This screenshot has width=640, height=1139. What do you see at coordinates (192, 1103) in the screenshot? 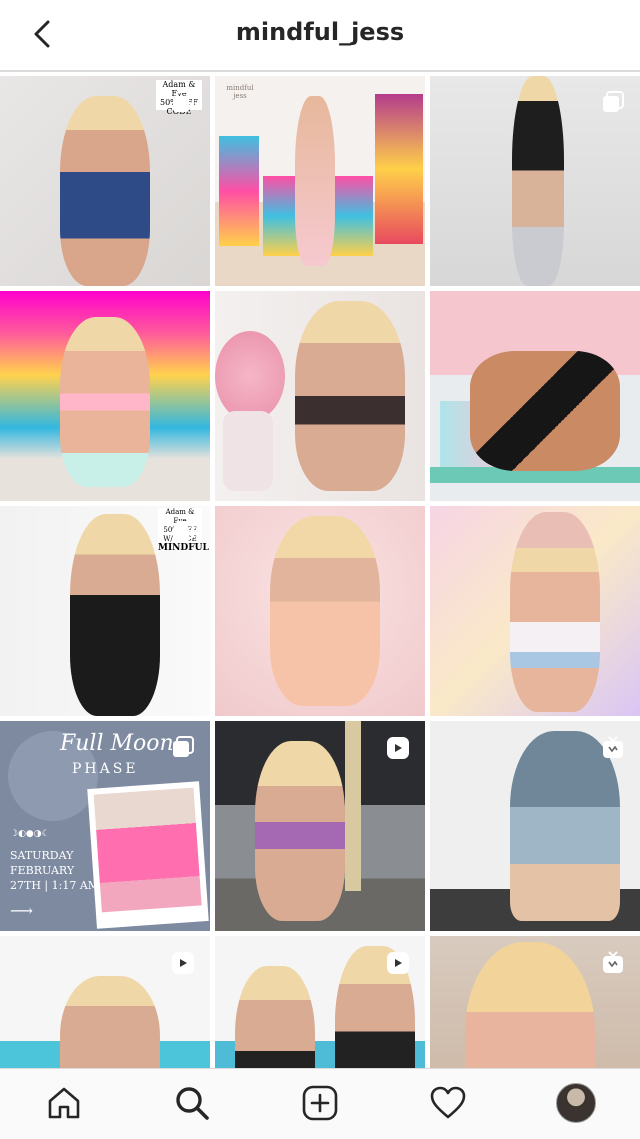
I see `search-icon` at bounding box center [192, 1103].